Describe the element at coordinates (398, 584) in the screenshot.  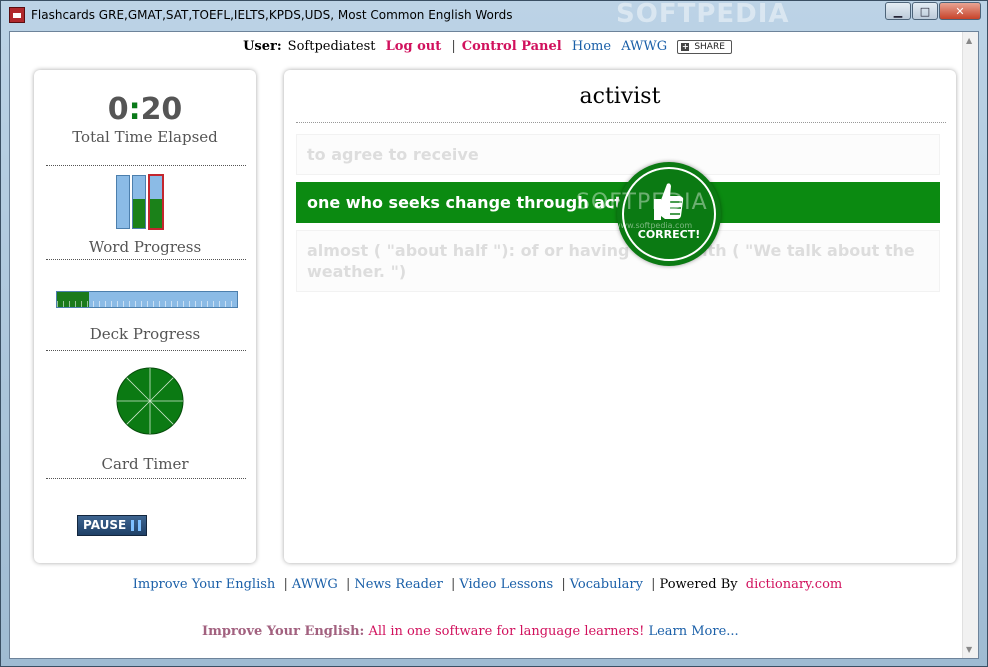
I see `footer-link-news-reader: News Reader` at that location.